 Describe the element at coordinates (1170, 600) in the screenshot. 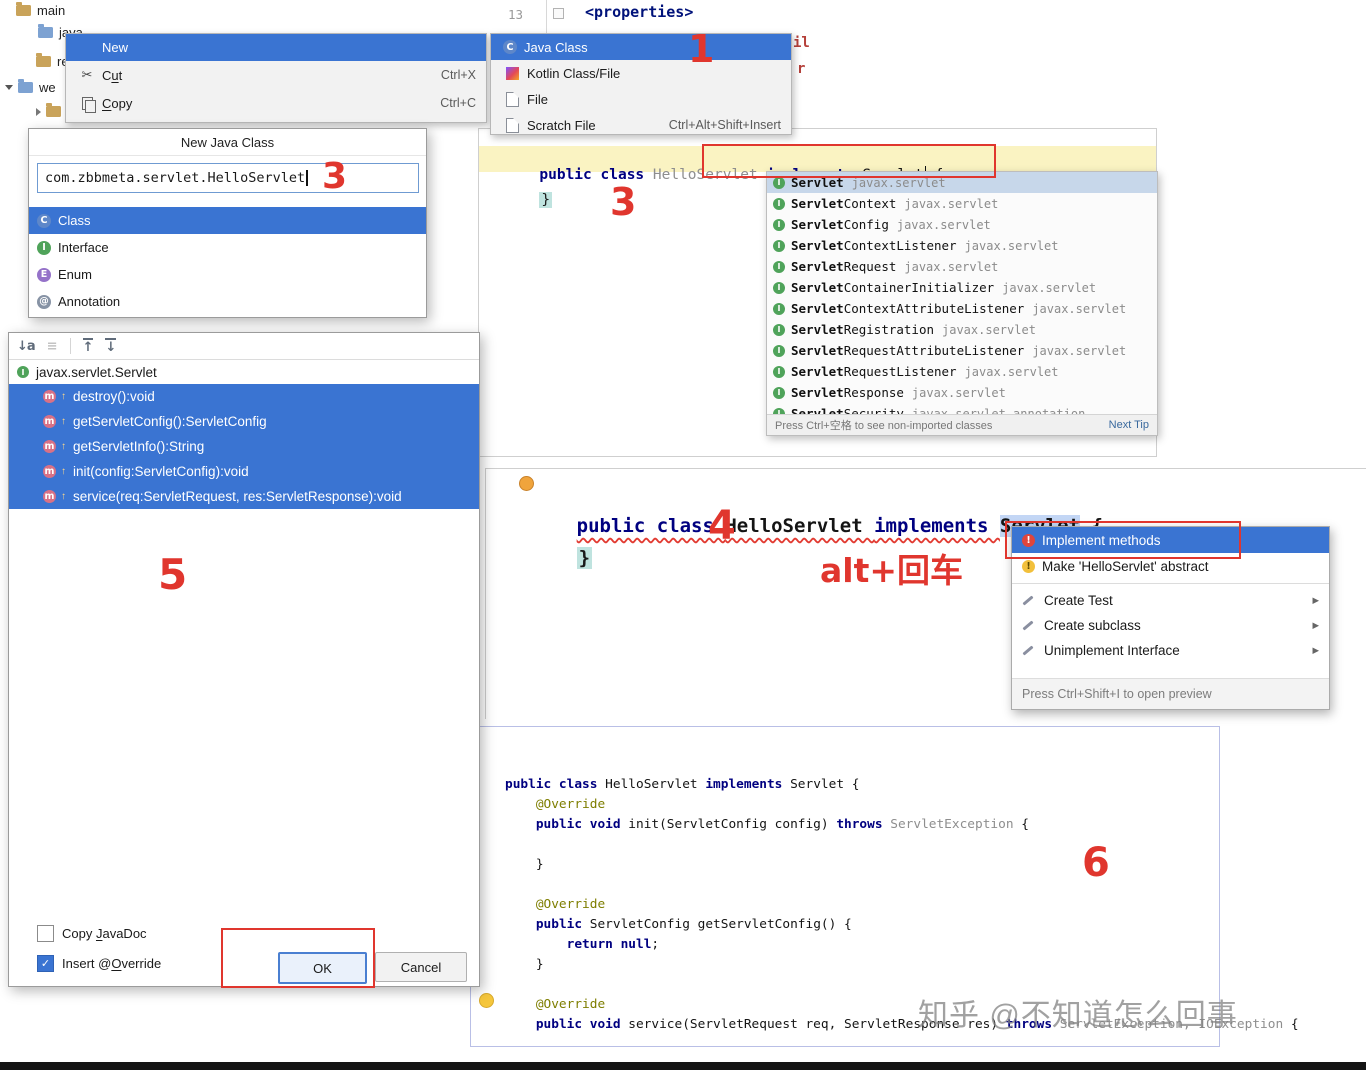

I see `action-create-test: Create Test` at that location.